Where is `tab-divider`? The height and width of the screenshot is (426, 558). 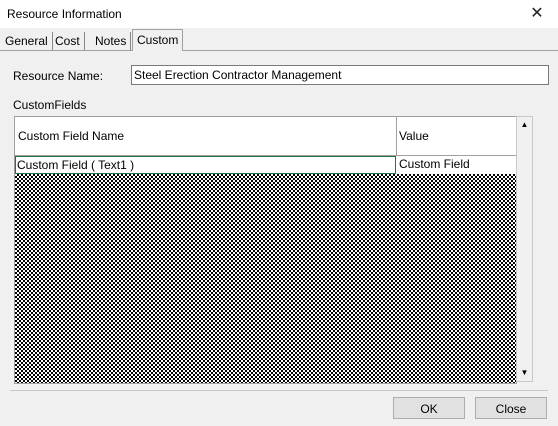 tab-divider is located at coordinates (279, 50).